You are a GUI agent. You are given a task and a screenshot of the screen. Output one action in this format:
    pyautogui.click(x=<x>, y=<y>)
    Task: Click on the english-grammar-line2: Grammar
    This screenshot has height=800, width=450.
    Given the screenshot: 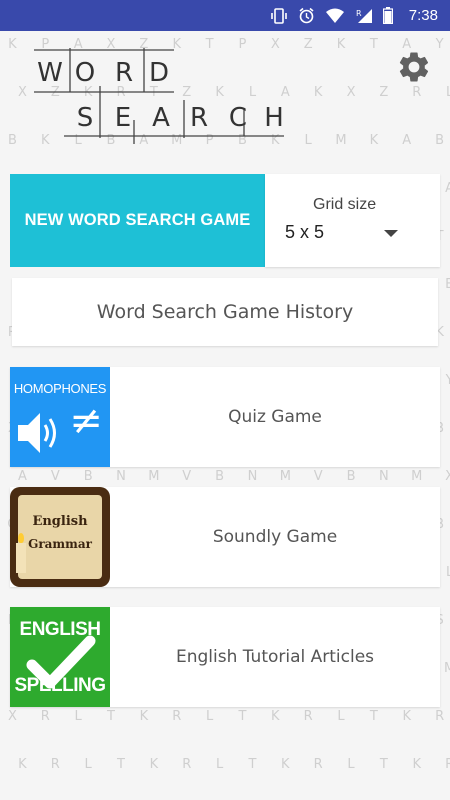 What is the action you would take?
    pyautogui.click(x=60, y=544)
    